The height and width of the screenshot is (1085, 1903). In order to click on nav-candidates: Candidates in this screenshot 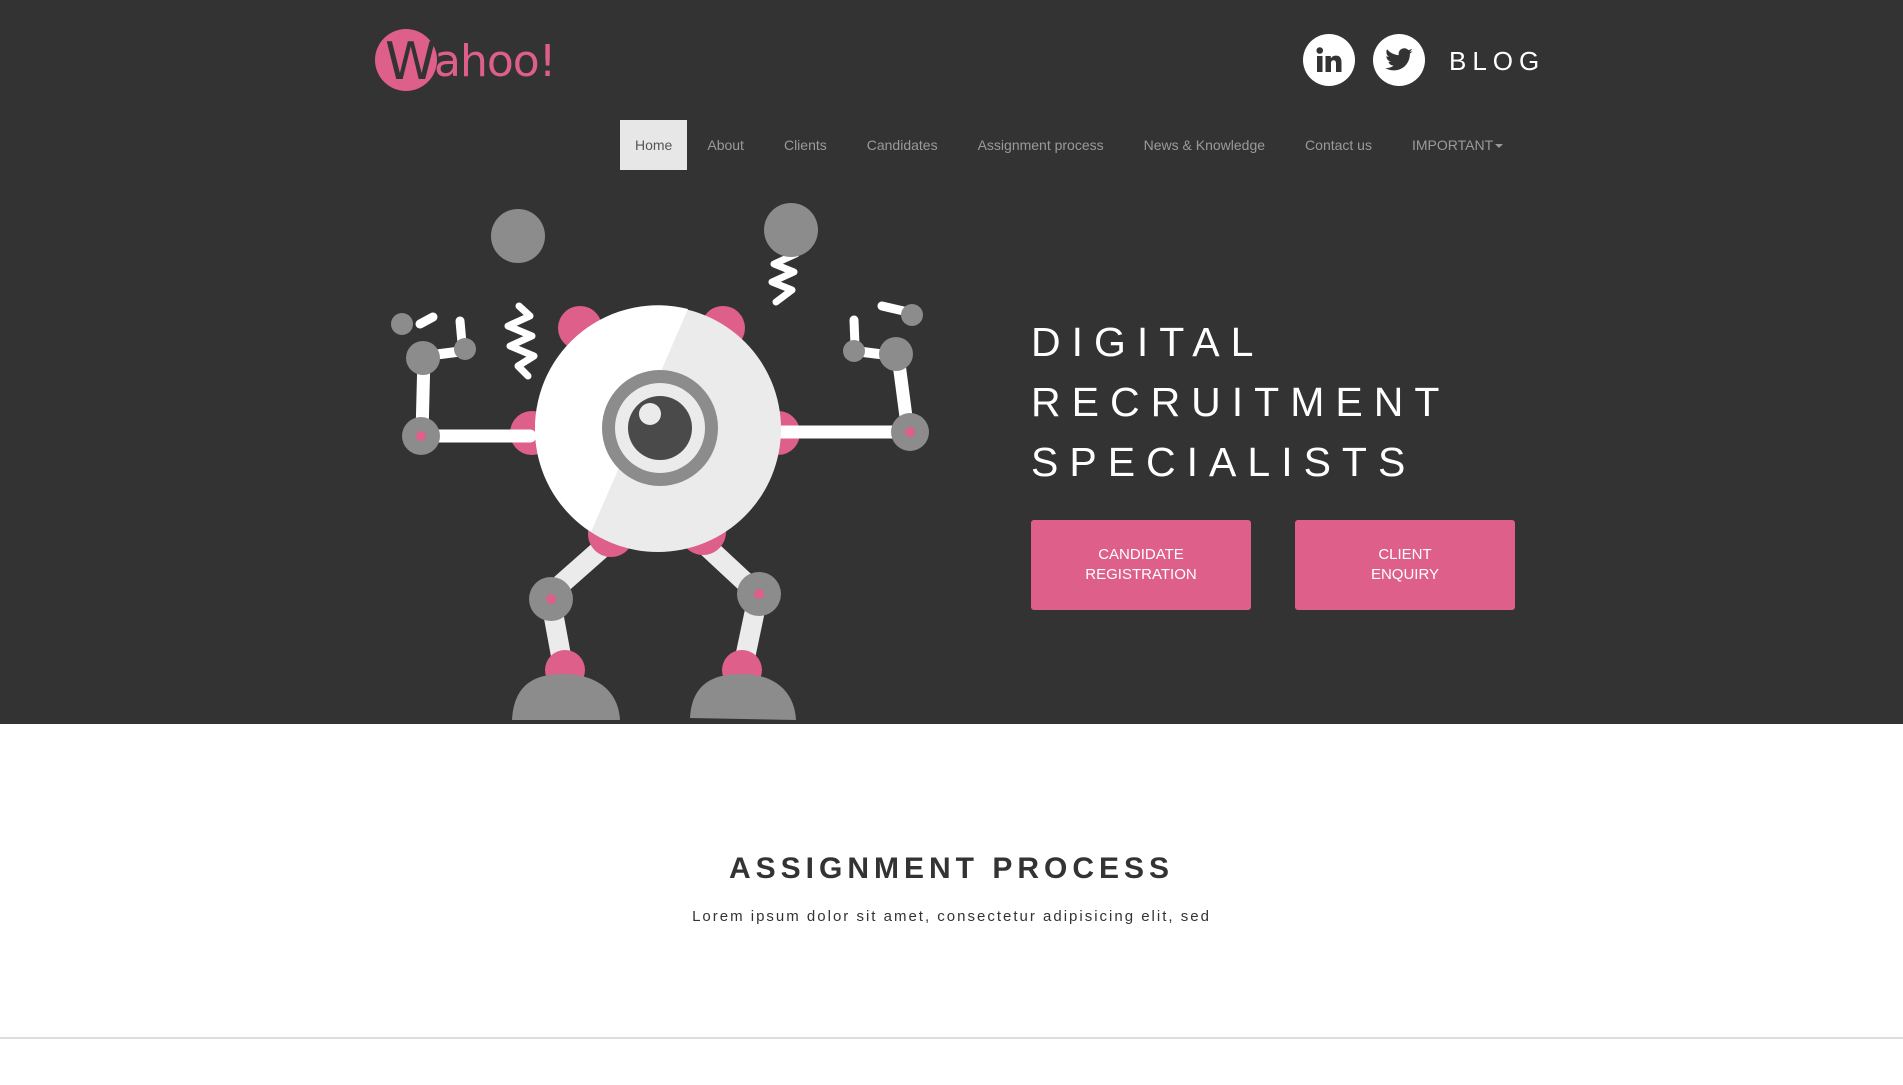, I will do `click(902, 145)`.